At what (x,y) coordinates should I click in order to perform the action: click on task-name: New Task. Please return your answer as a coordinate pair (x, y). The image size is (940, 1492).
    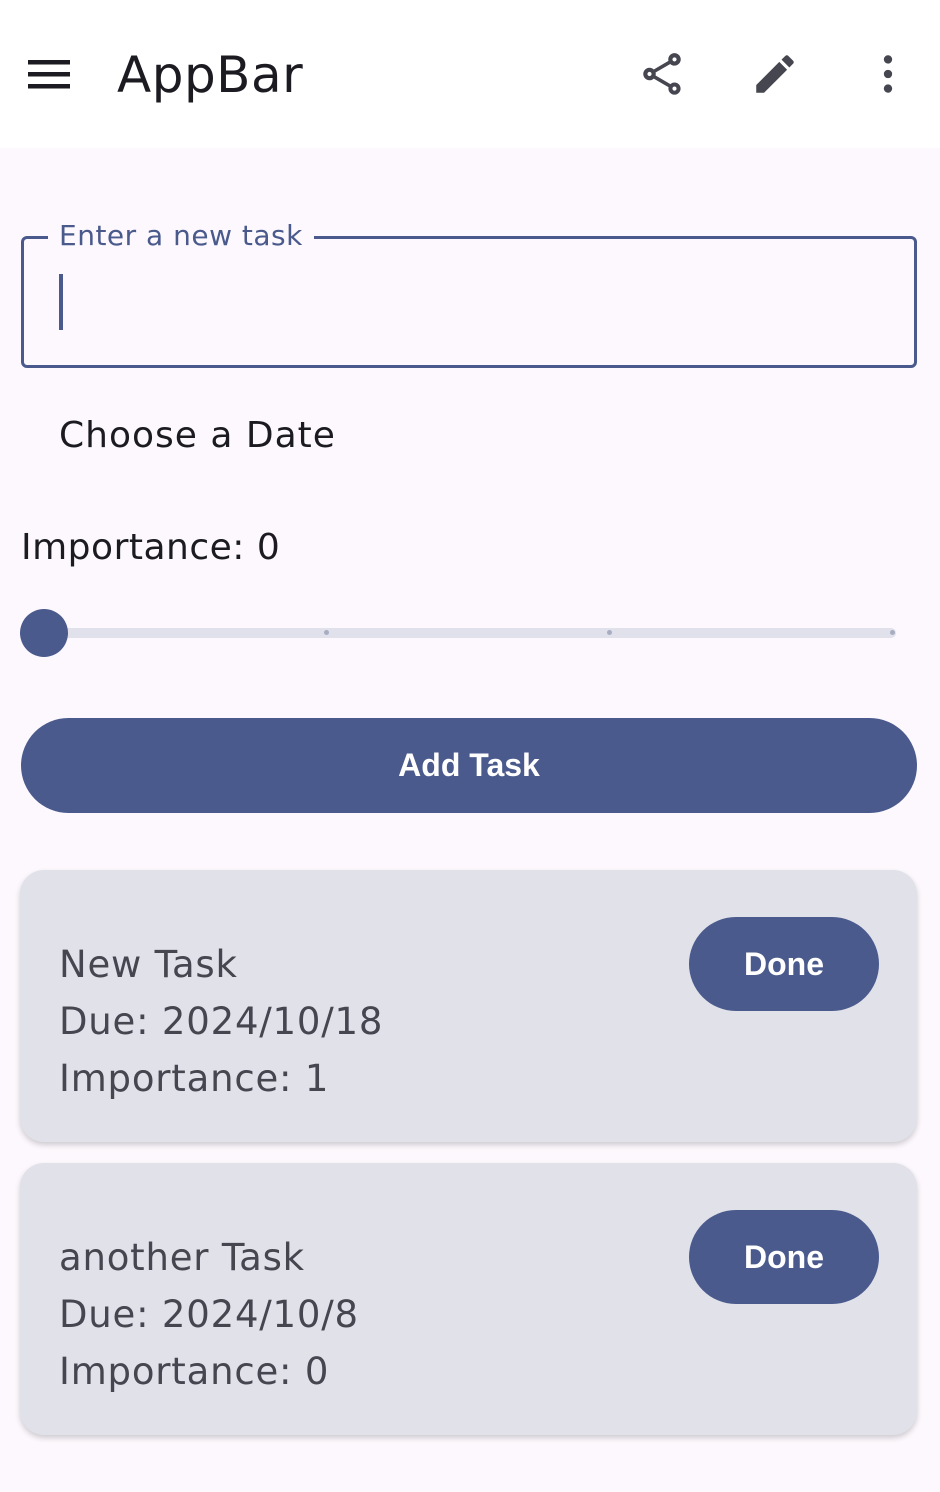
    Looking at the image, I should click on (148, 964).